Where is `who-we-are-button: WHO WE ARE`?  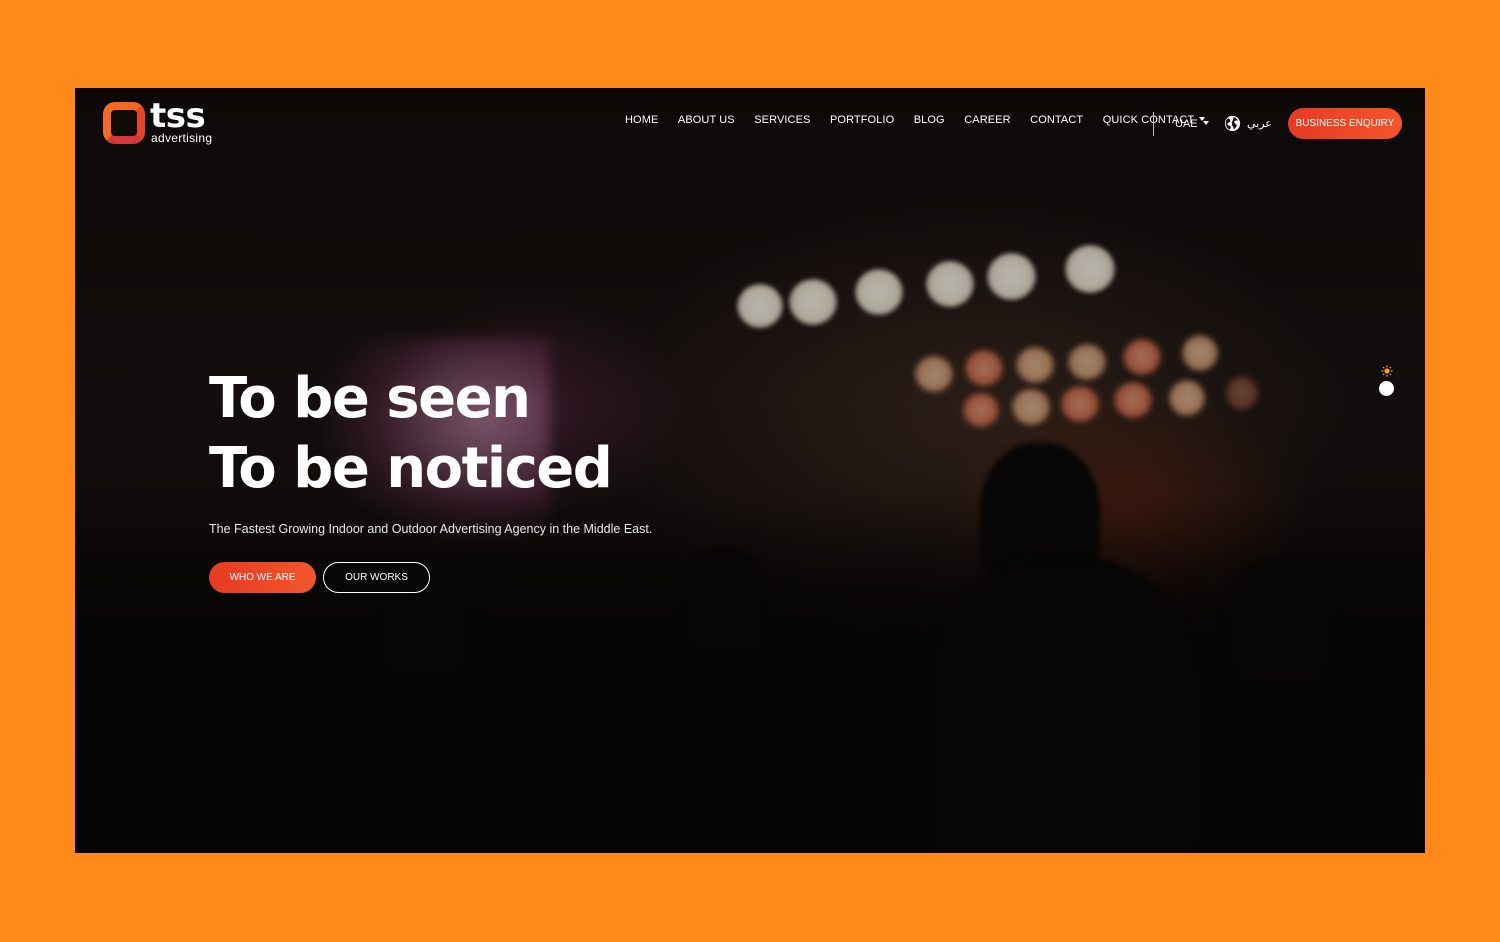 who-we-are-button: WHO WE ARE is located at coordinates (262, 577).